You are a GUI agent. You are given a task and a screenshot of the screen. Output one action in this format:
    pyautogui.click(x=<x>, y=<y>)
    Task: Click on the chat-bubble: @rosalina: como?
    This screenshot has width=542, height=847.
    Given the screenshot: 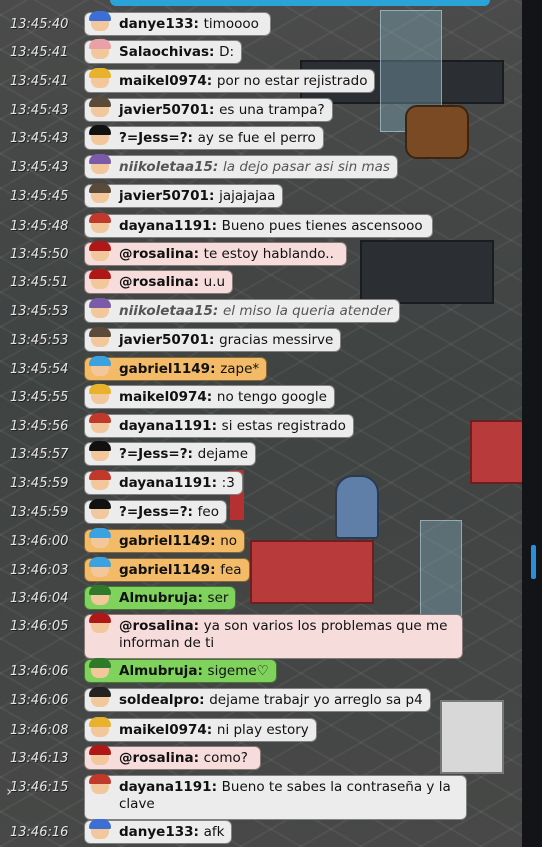 What is the action you would take?
    pyautogui.click(x=172, y=758)
    